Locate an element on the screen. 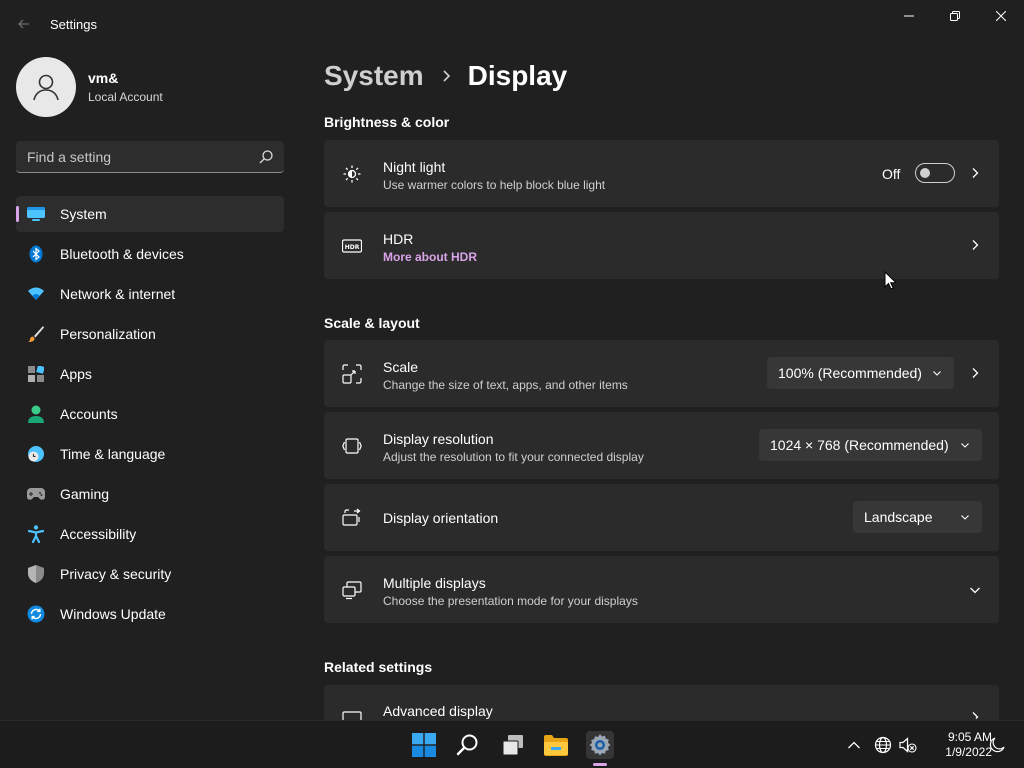 This screenshot has height=768, width=1024. task-view-button is located at coordinates (513, 745).